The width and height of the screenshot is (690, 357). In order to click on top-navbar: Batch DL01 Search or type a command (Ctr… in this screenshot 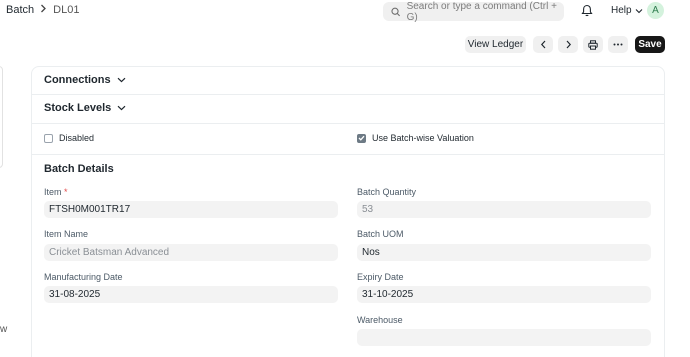, I will do `click(345, 12)`.